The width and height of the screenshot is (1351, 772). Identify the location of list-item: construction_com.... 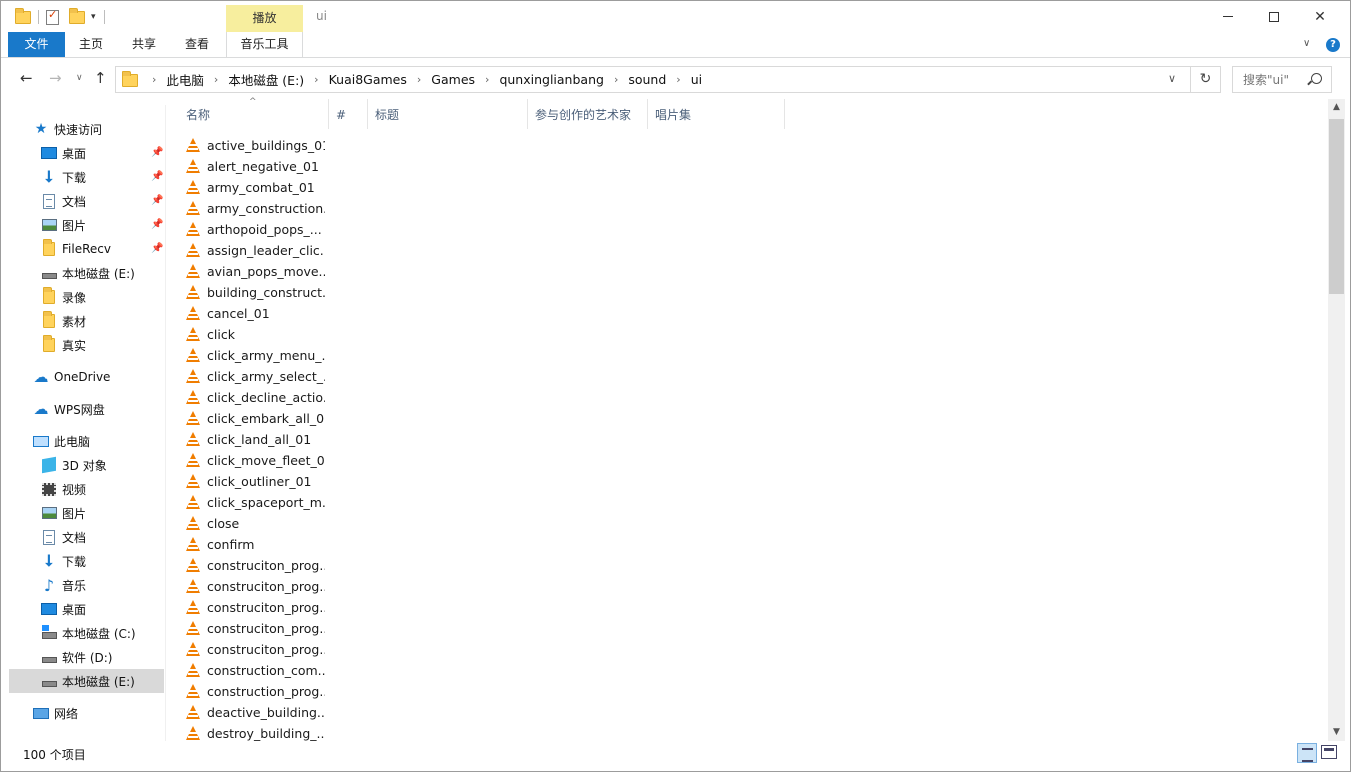
(255, 670).